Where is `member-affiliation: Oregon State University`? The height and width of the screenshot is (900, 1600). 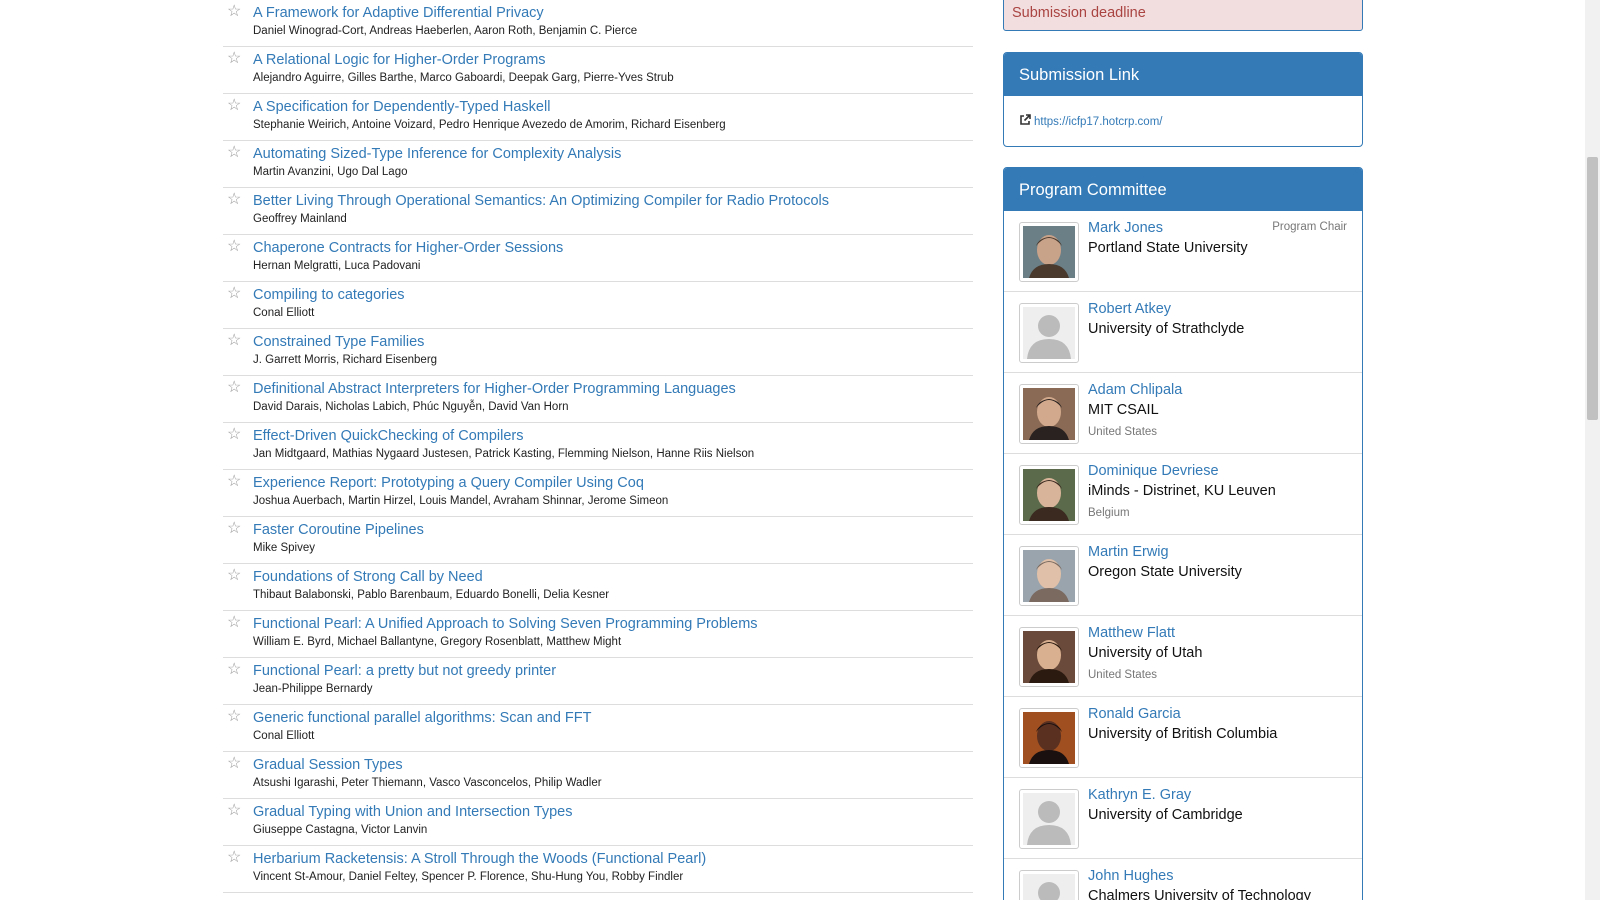 member-affiliation: Oregon State University is located at coordinates (1165, 572).